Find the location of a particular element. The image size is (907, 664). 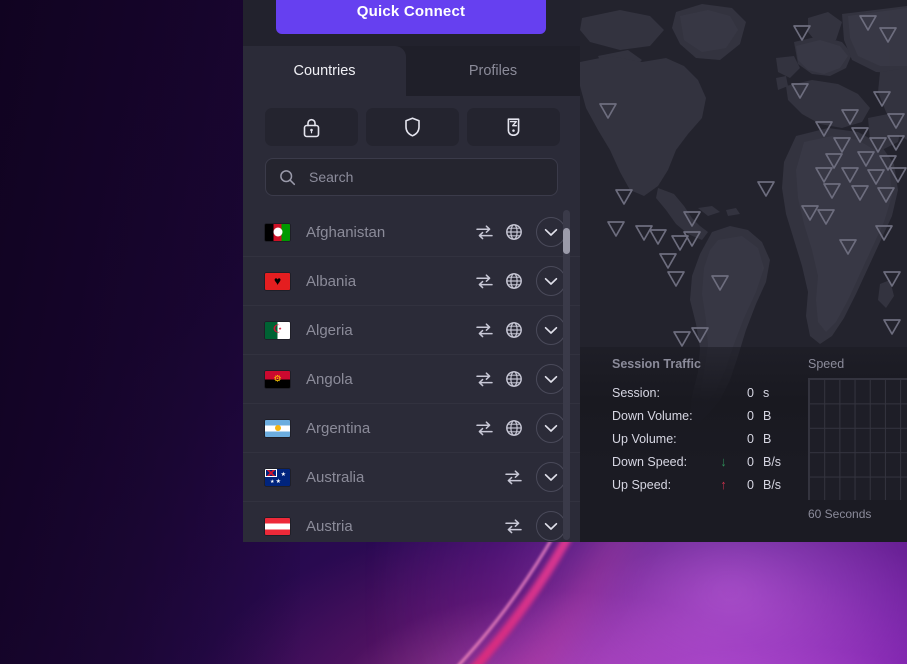

session-traffic-row: Up Volume: 0 B is located at coordinates (702, 438).